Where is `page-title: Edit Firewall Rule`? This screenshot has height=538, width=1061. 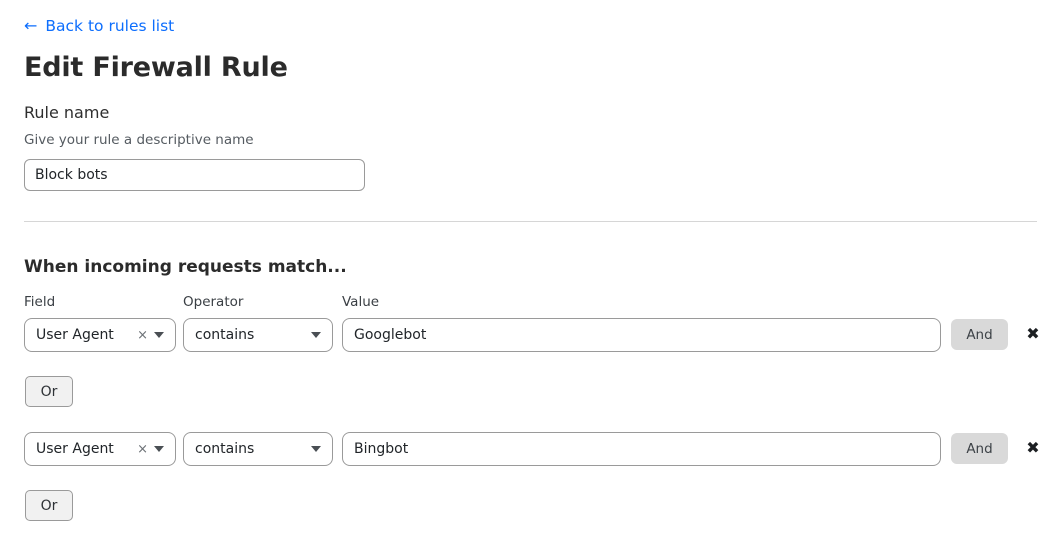 page-title: Edit Firewall Rule is located at coordinates (156, 67).